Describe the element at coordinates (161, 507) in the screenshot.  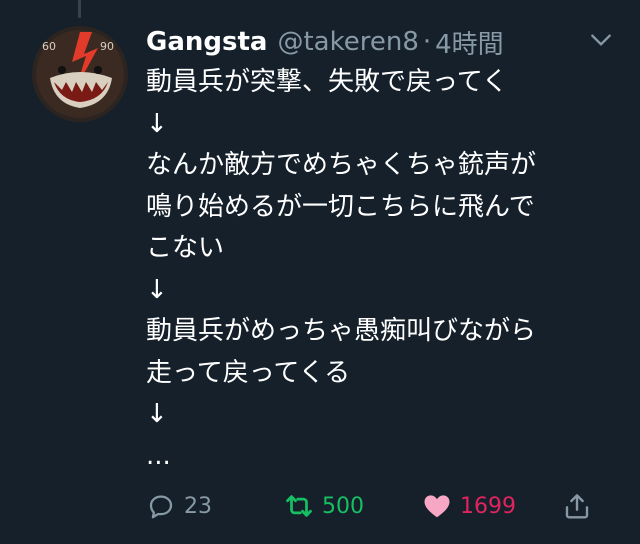
I see `reply-icon` at that location.